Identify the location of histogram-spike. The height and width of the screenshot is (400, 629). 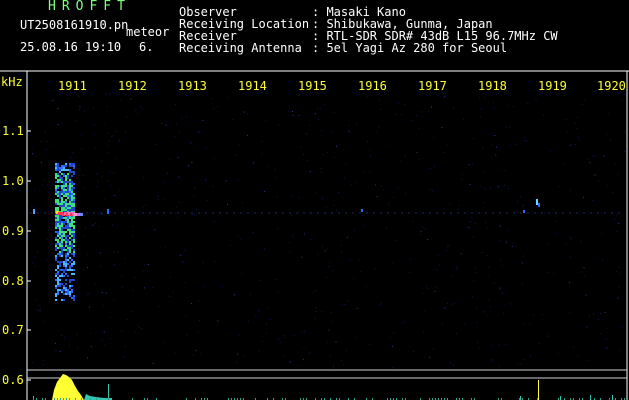
(590, 397).